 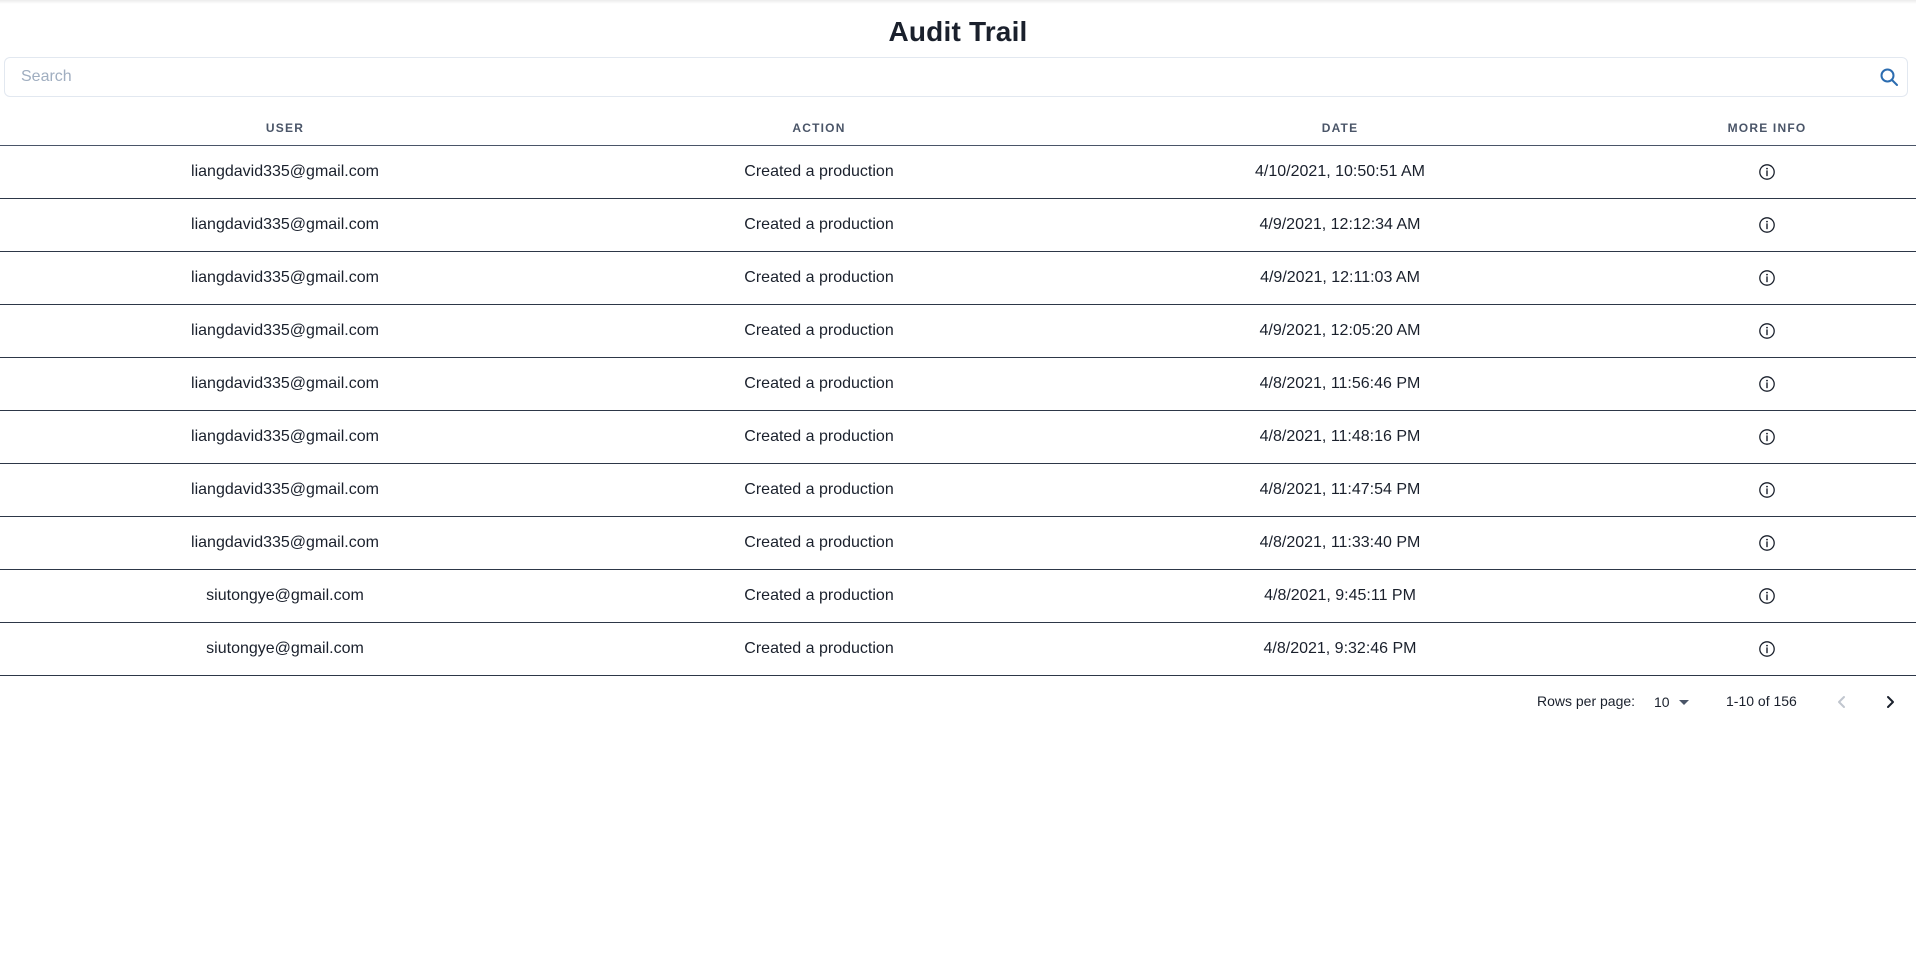 What do you see at coordinates (1662, 702) in the screenshot?
I see `rows-per-page-value: 10` at bounding box center [1662, 702].